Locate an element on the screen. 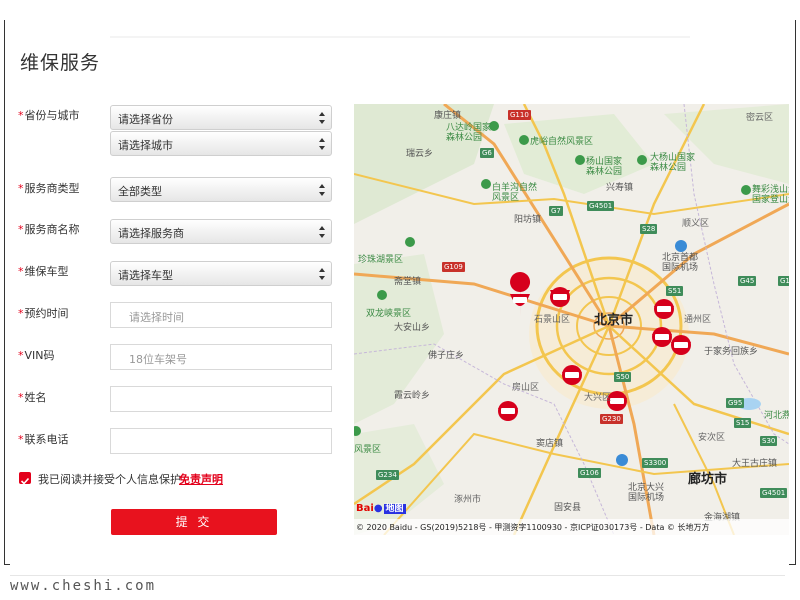 Image resolution: width=800 pixels, height=600 pixels. car-model-select: 请选择车型 is located at coordinates (221, 273).